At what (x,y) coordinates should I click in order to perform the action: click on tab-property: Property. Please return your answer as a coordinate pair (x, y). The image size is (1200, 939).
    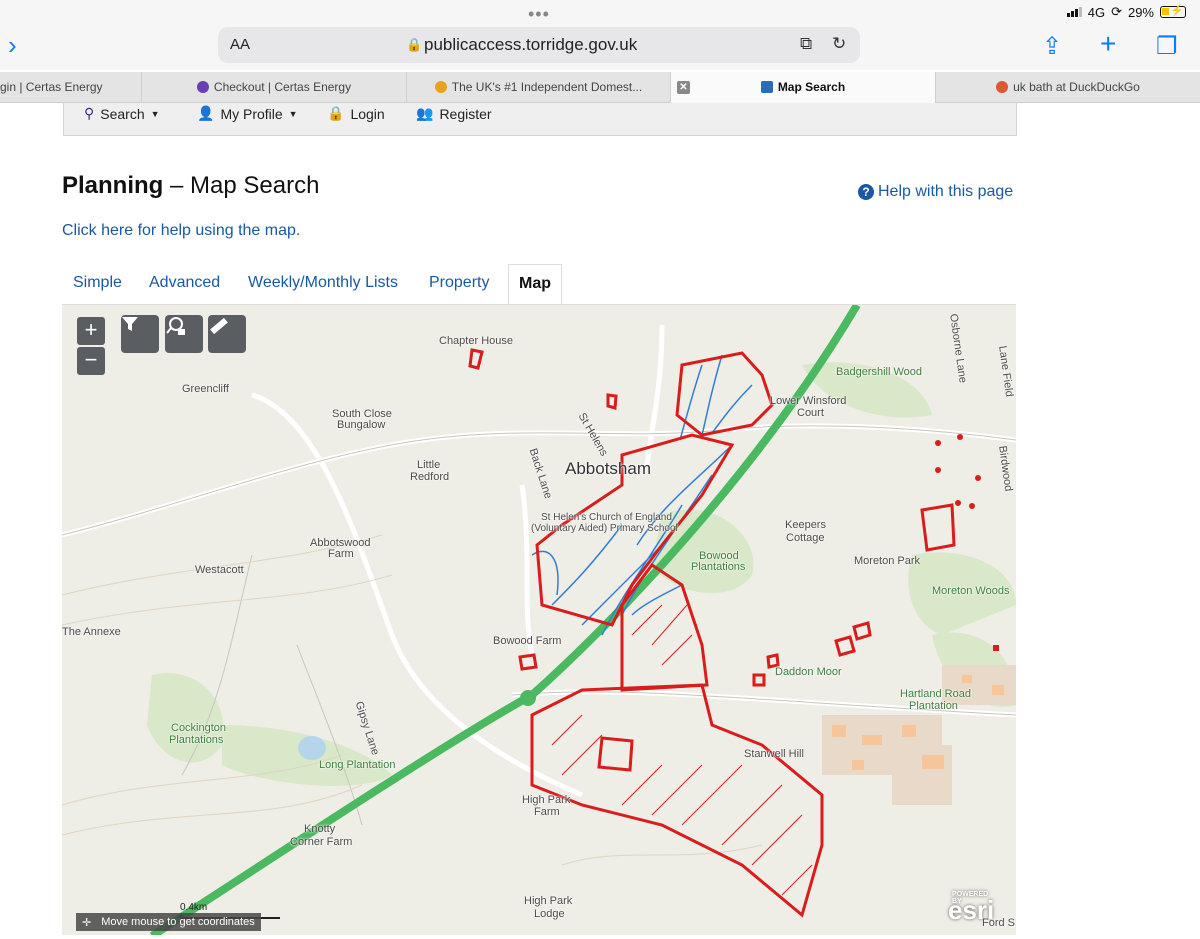
    Looking at the image, I should click on (459, 283).